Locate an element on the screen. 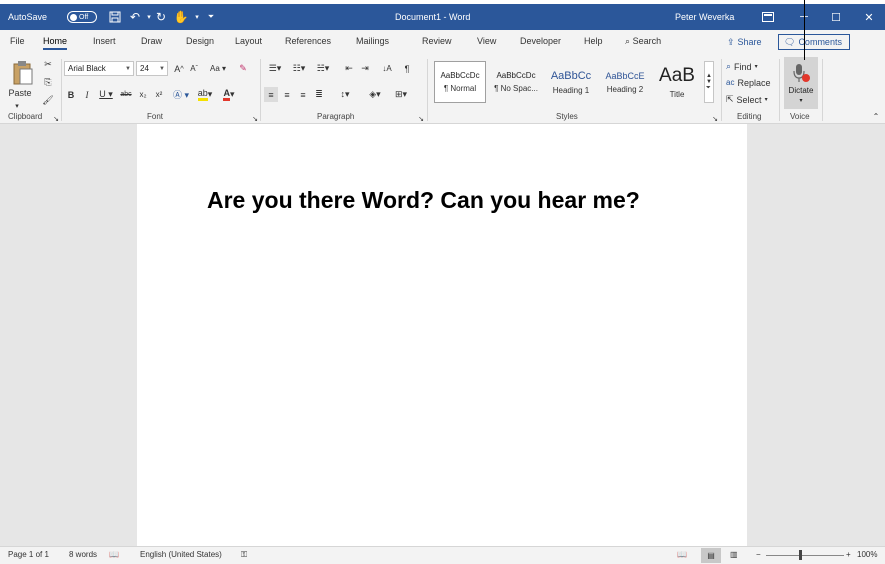 This screenshot has width=885, height=564. zoom-slider is located at coordinates (805, 555).